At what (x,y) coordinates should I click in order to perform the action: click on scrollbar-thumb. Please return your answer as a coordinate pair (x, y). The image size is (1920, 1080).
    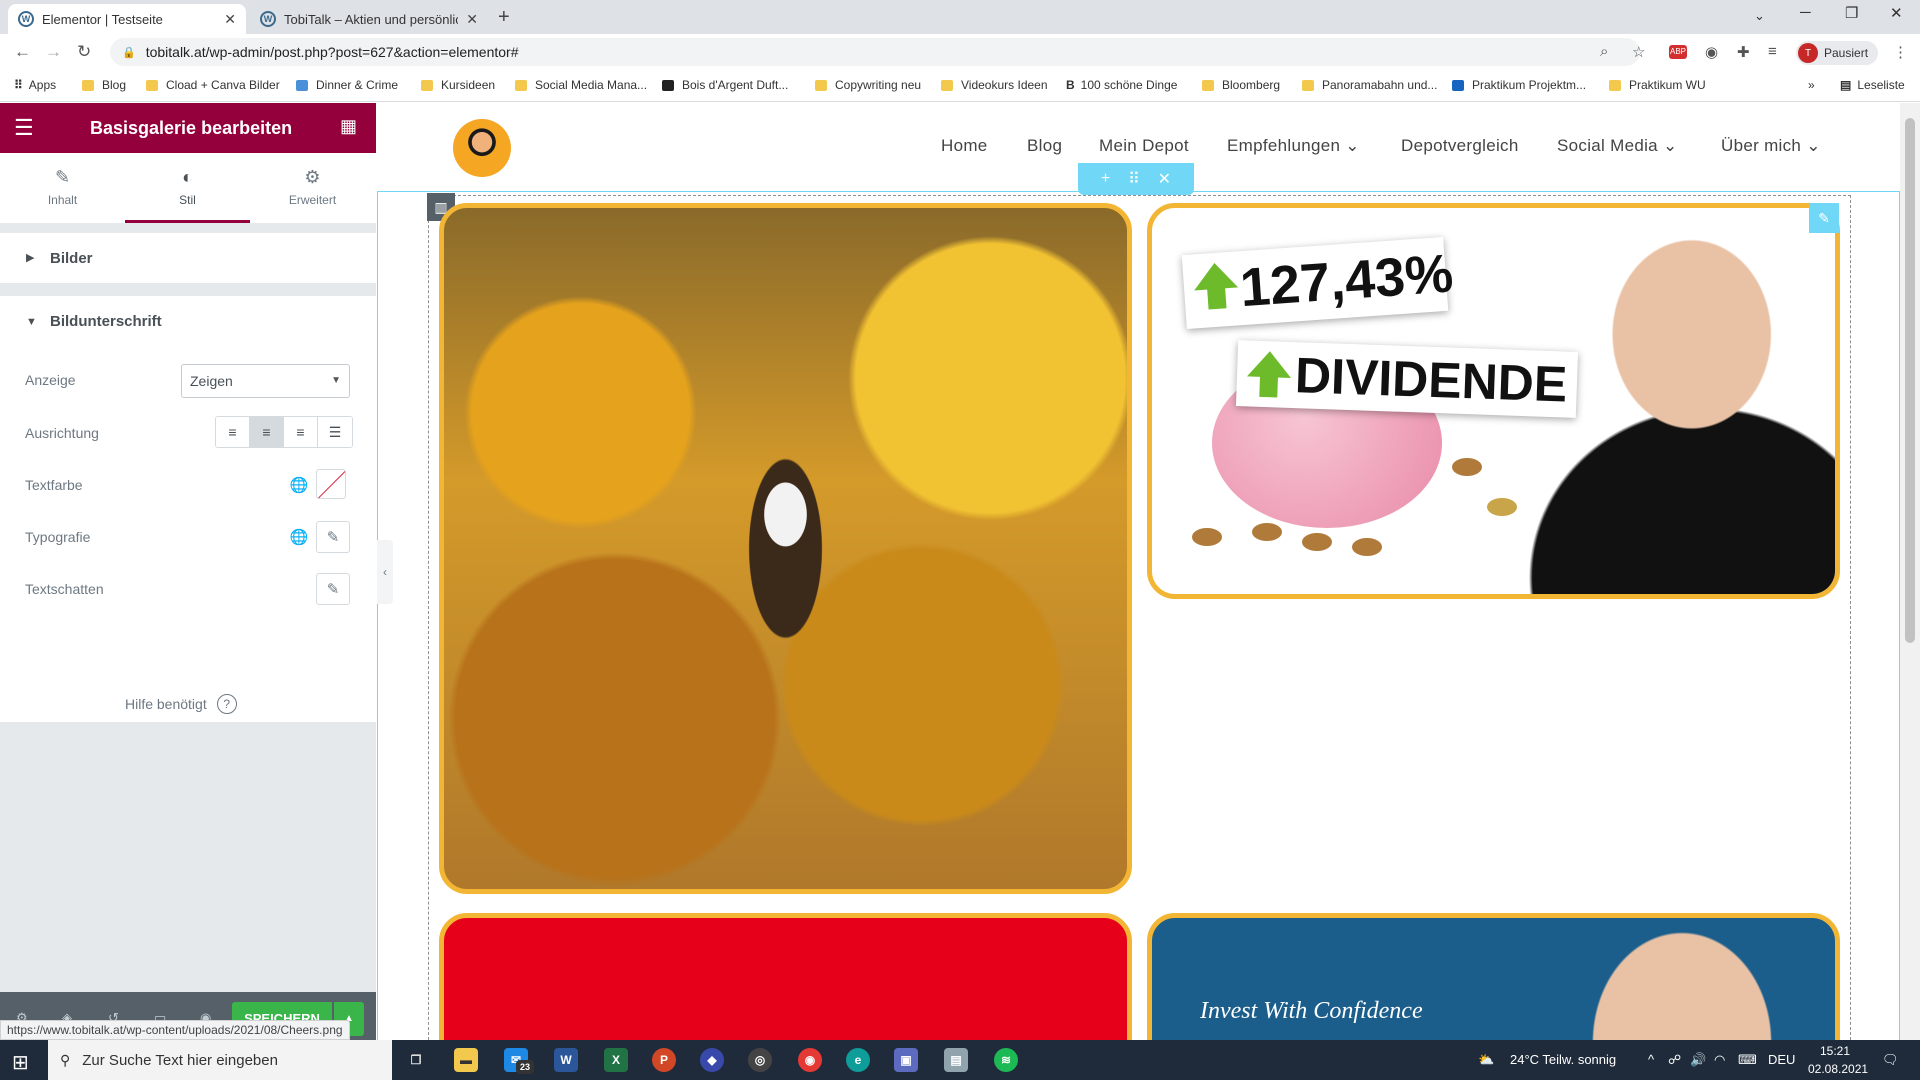
    Looking at the image, I should click on (1910, 380).